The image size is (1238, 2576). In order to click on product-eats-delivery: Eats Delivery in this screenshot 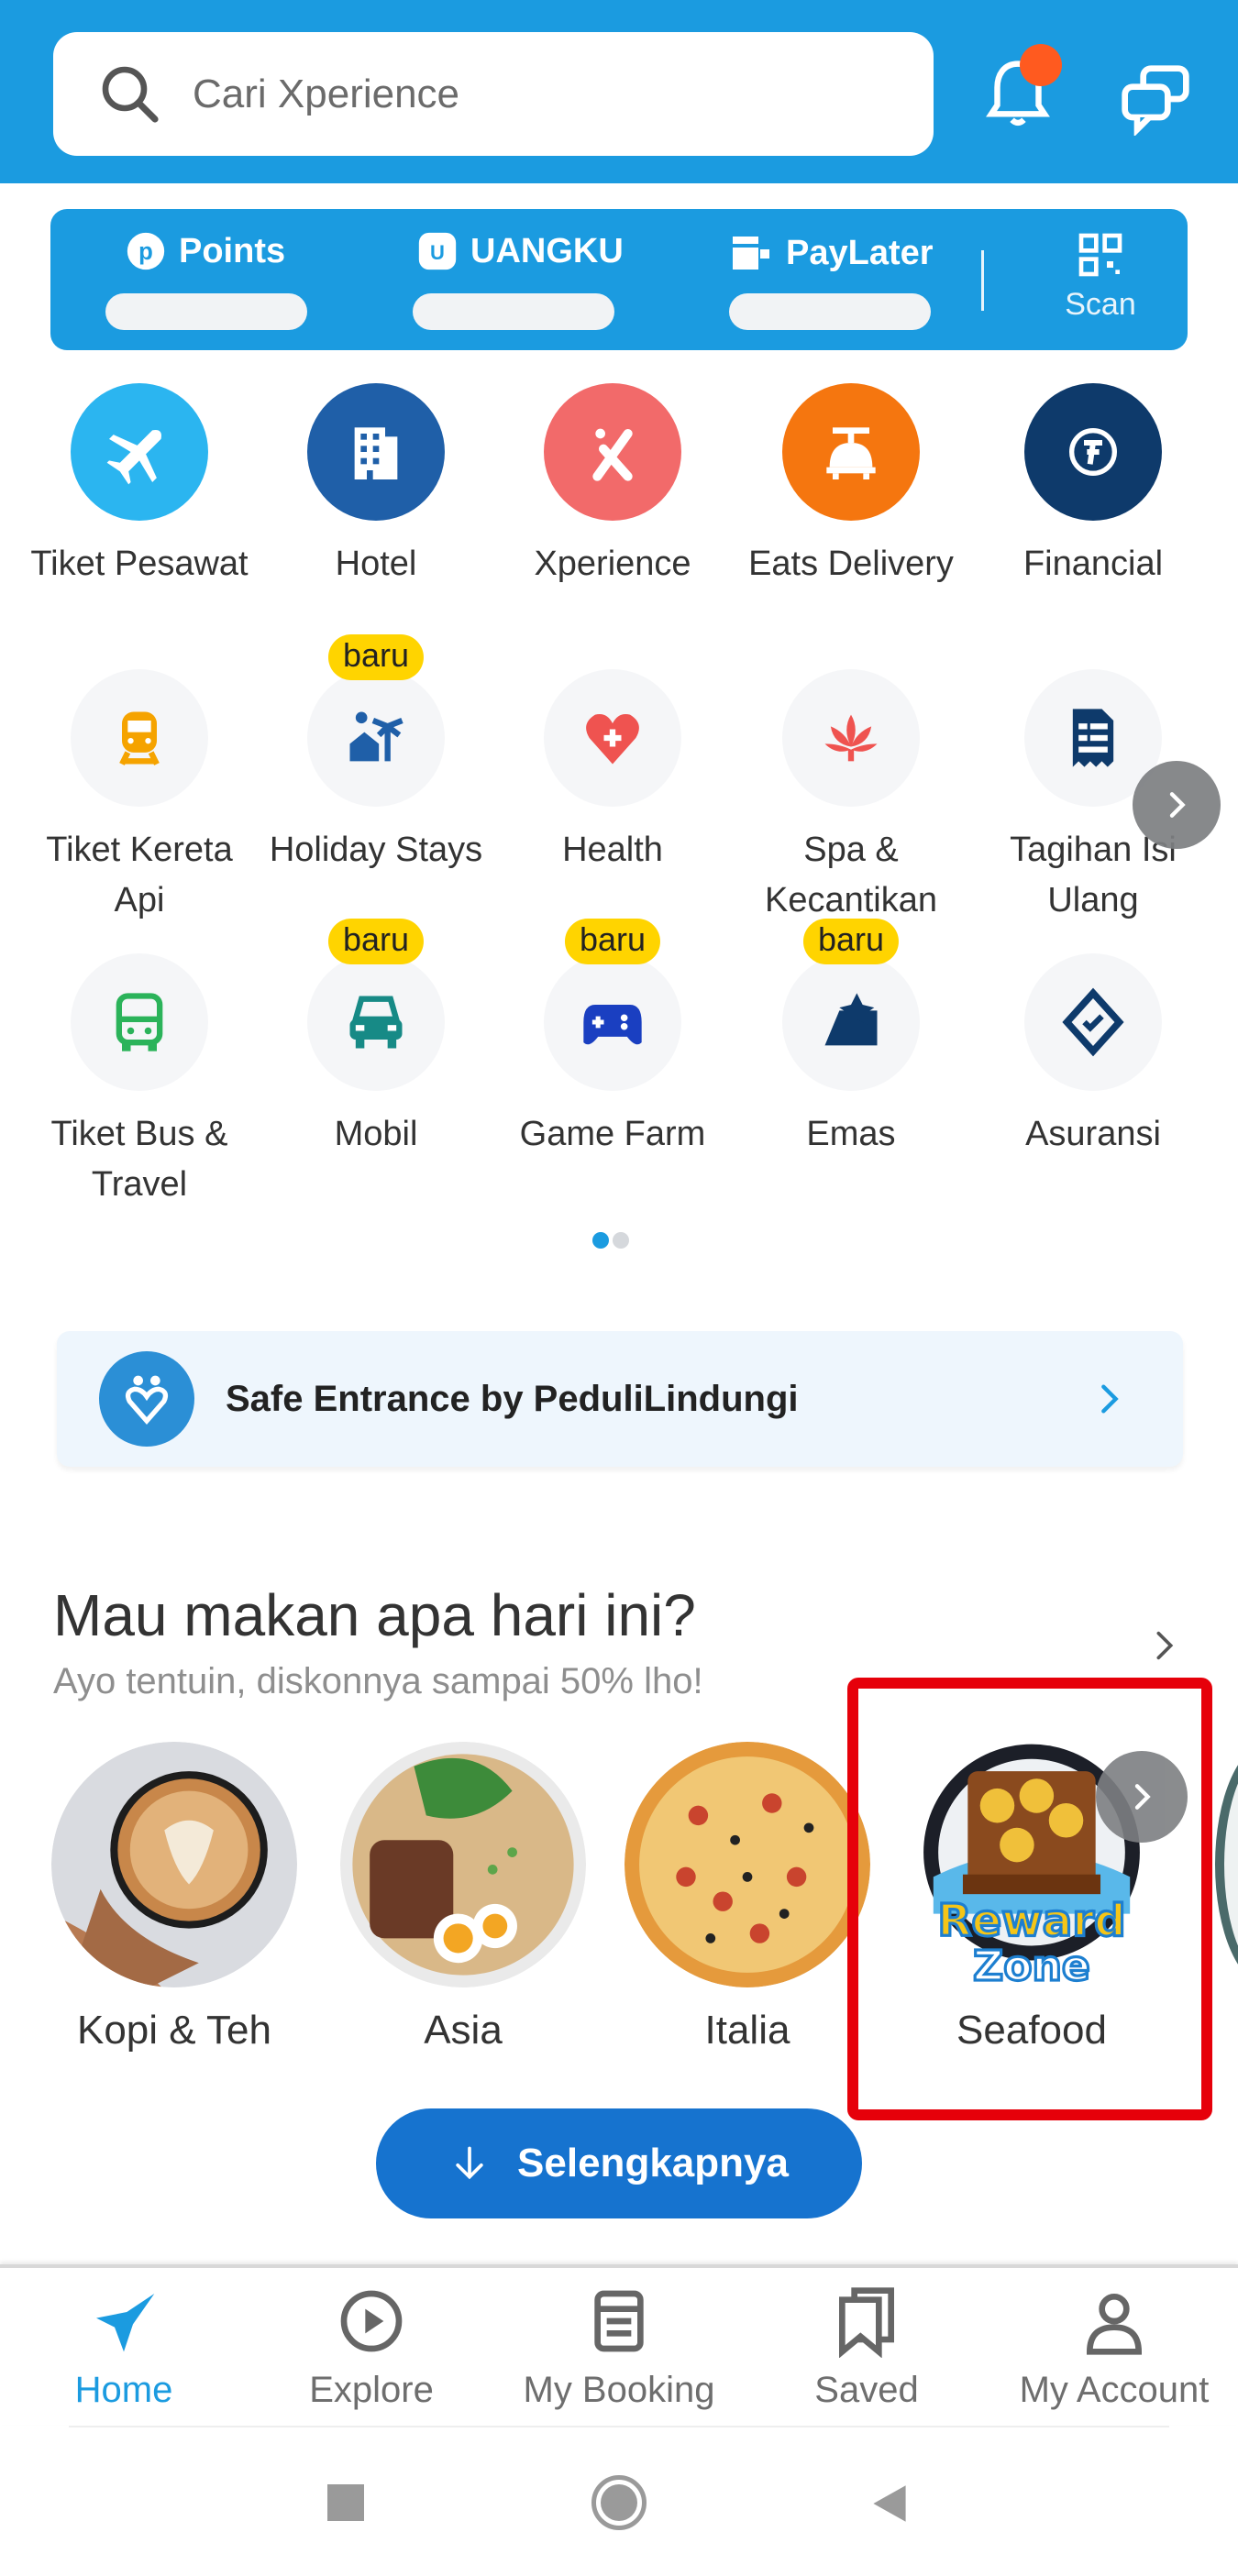, I will do `click(851, 486)`.